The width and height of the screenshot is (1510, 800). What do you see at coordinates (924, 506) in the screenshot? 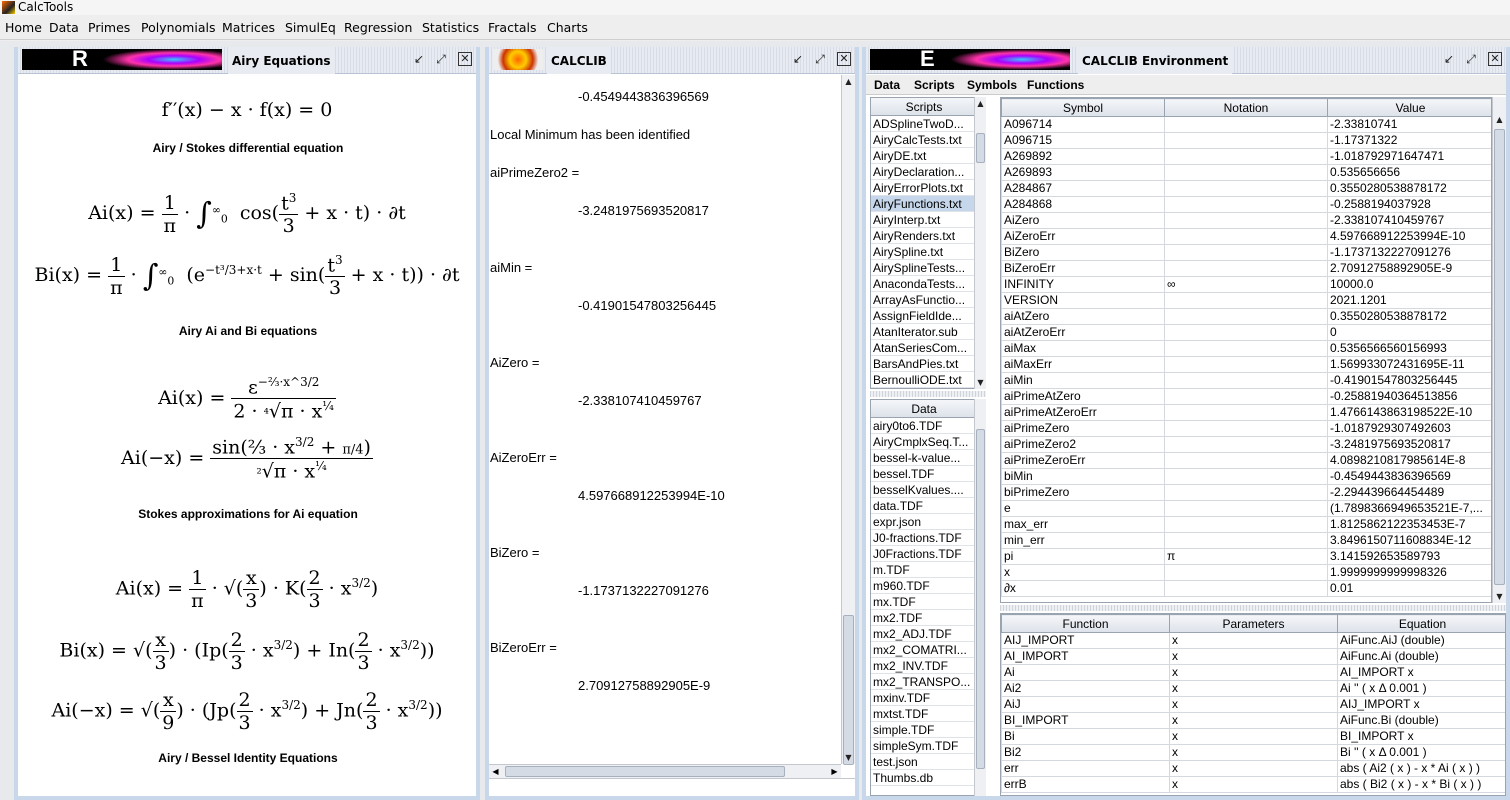
I see `data-file-item: data.TDF` at bounding box center [924, 506].